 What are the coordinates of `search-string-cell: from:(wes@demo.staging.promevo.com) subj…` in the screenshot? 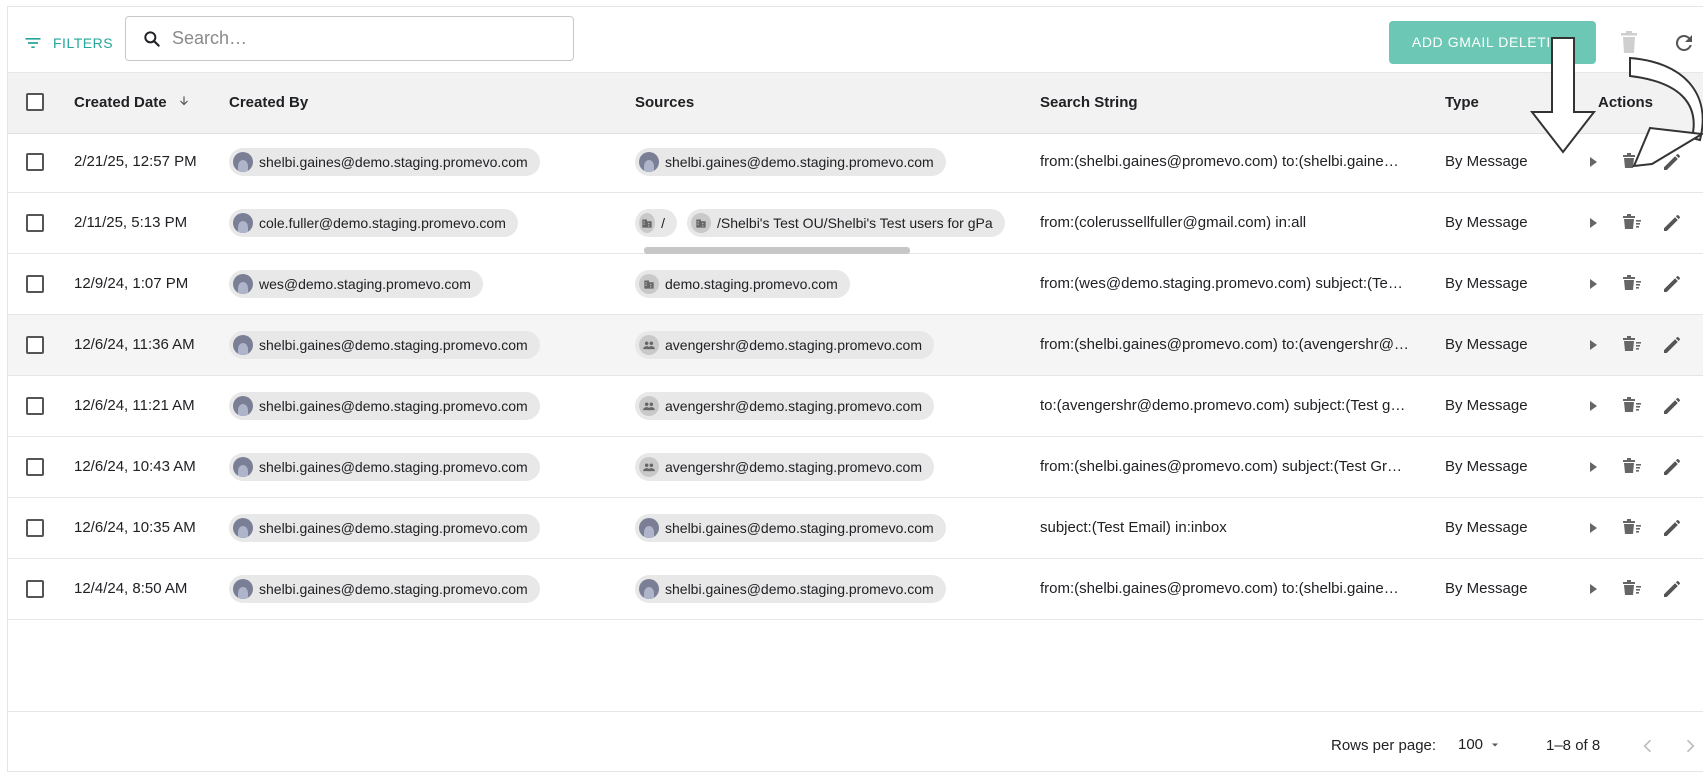 It's located at (1221, 283).